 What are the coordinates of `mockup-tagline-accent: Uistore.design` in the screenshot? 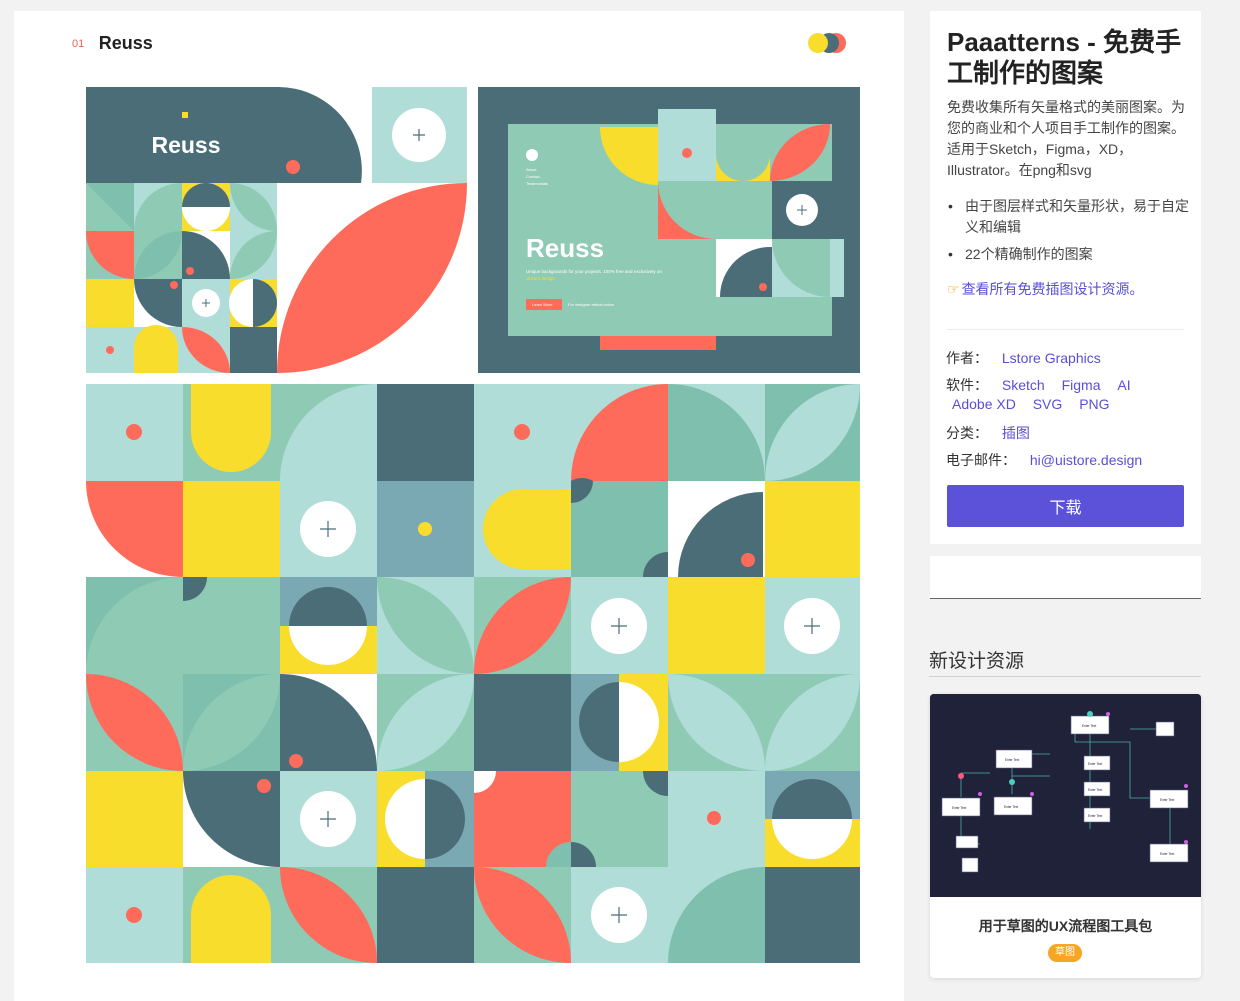 It's located at (540, 278).